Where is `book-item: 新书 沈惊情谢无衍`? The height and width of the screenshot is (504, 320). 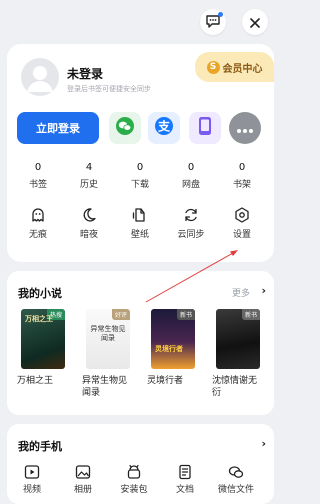 book-item: 新书 沈惊情谢无衍 is located at coordinates (238, 354).